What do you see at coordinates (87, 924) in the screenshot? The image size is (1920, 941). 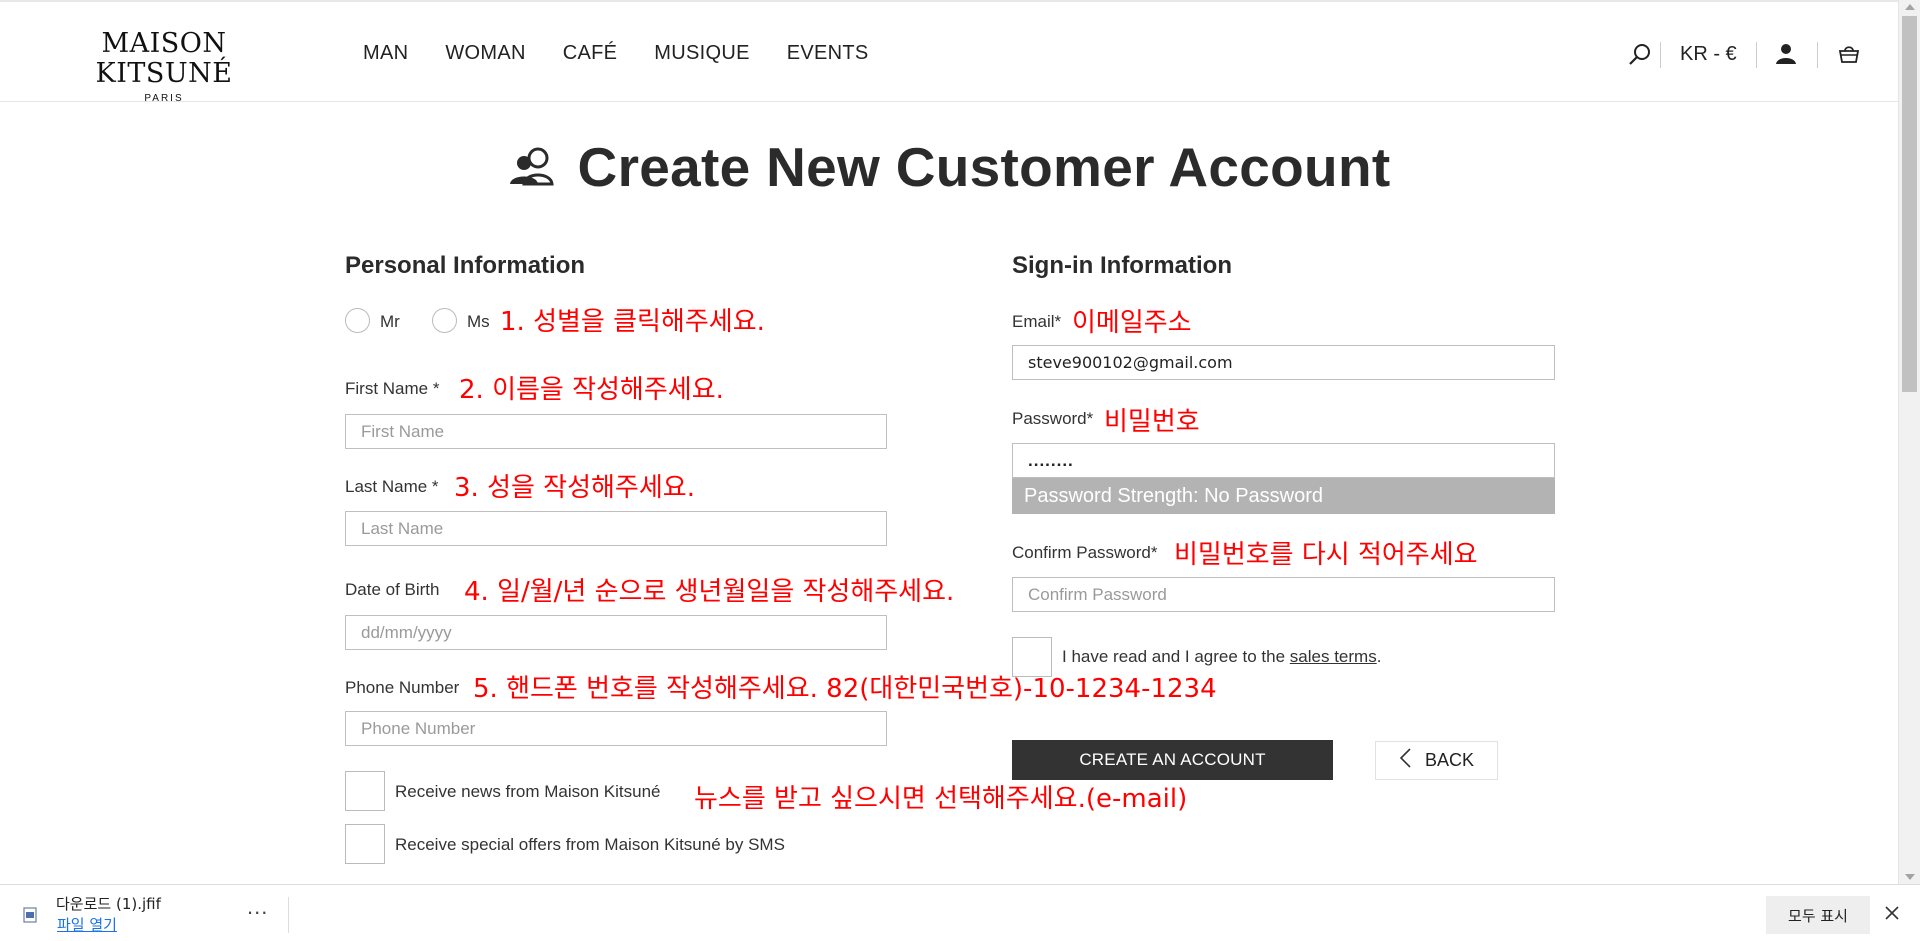 I see `open-file-link: 파일 열기` at bounding box center [87, 924].